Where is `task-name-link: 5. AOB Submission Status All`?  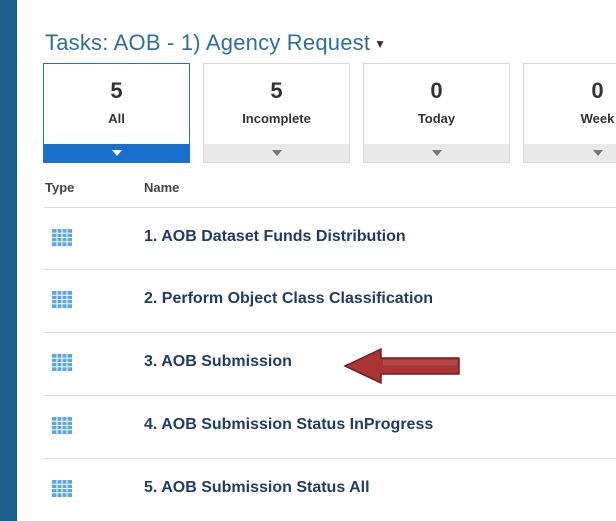 task-name-link: 5. AOB Submission Status All is located at coordinates (257, 488).